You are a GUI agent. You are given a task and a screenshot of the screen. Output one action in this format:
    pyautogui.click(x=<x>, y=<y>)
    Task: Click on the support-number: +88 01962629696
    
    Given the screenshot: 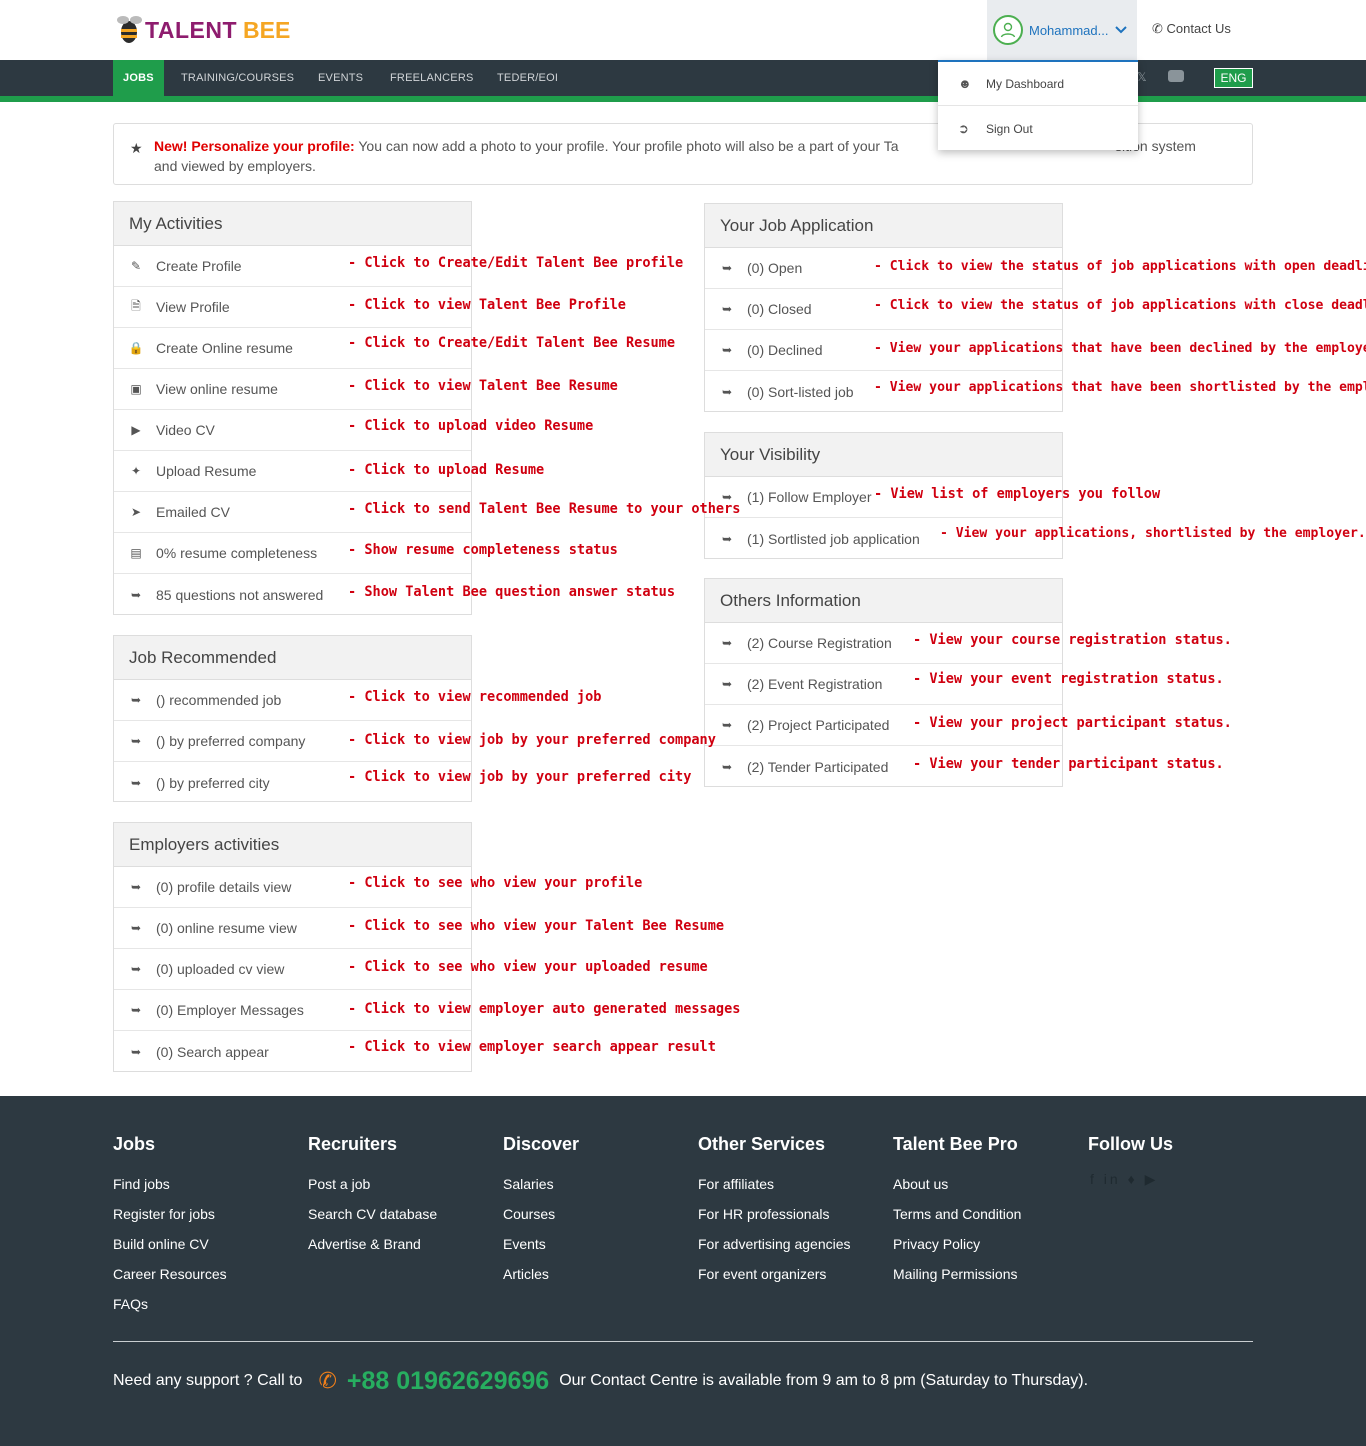 What is the action you would take?
    pyautogui.click(x=448, y=1381)
    